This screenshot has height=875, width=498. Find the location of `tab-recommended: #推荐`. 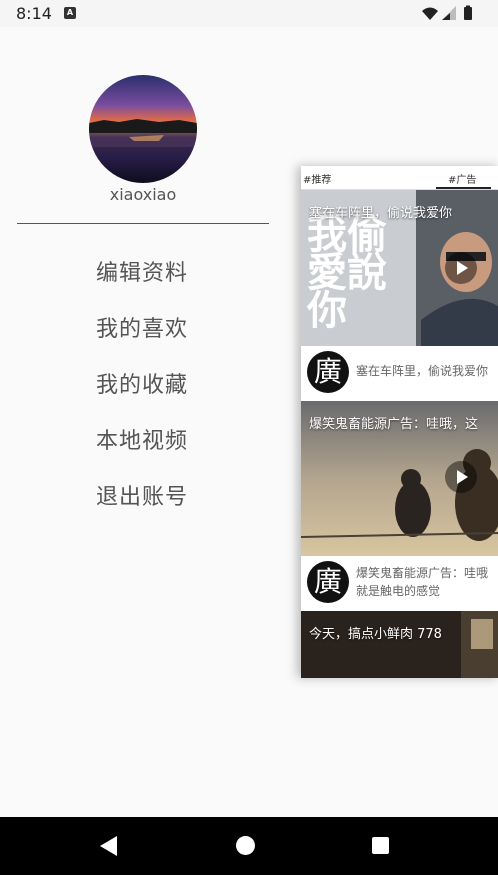

tab-recommended: #推荐 is located at coordinates (317, 178).